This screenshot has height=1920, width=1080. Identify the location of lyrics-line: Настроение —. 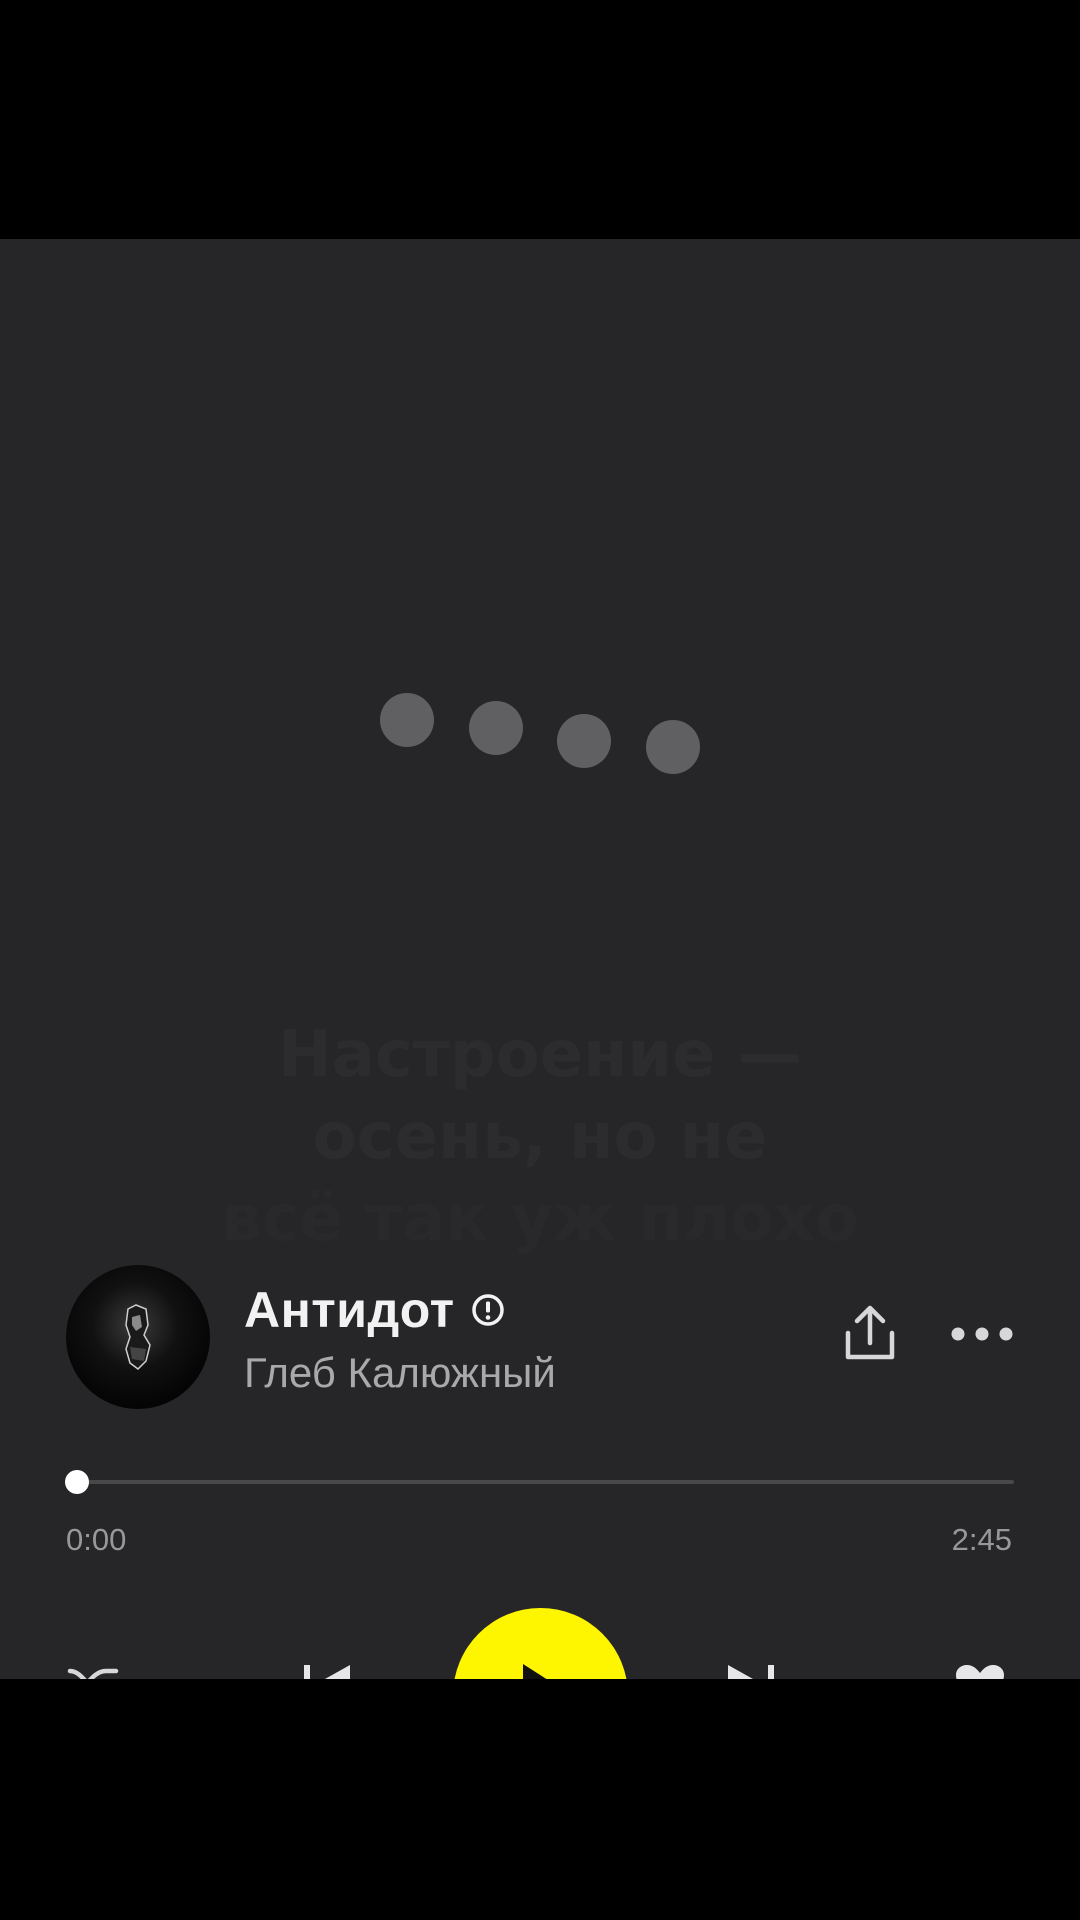
(540, 1055).